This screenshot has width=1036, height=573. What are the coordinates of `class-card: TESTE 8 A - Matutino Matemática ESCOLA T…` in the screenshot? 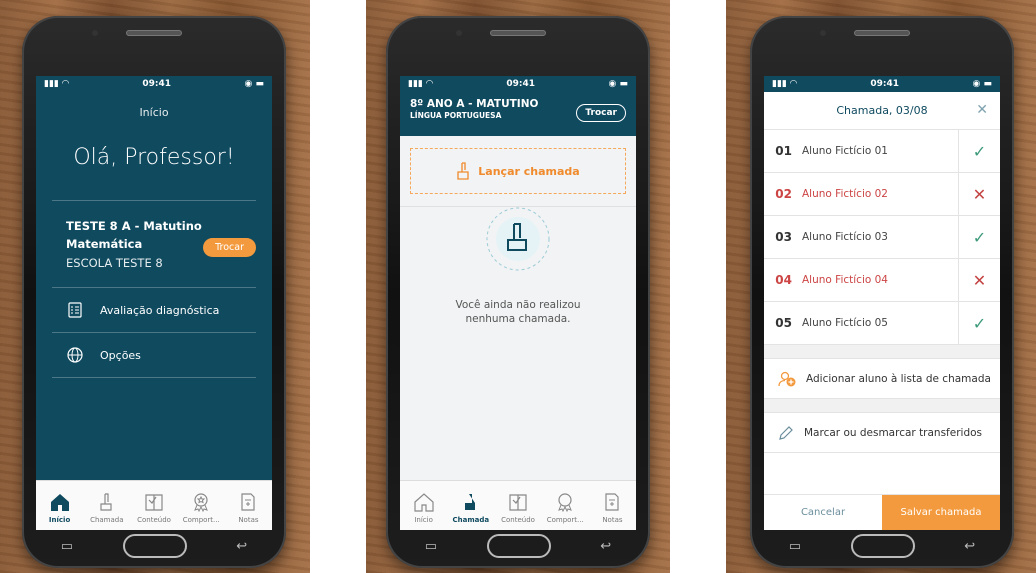 It's located at (154, 244).